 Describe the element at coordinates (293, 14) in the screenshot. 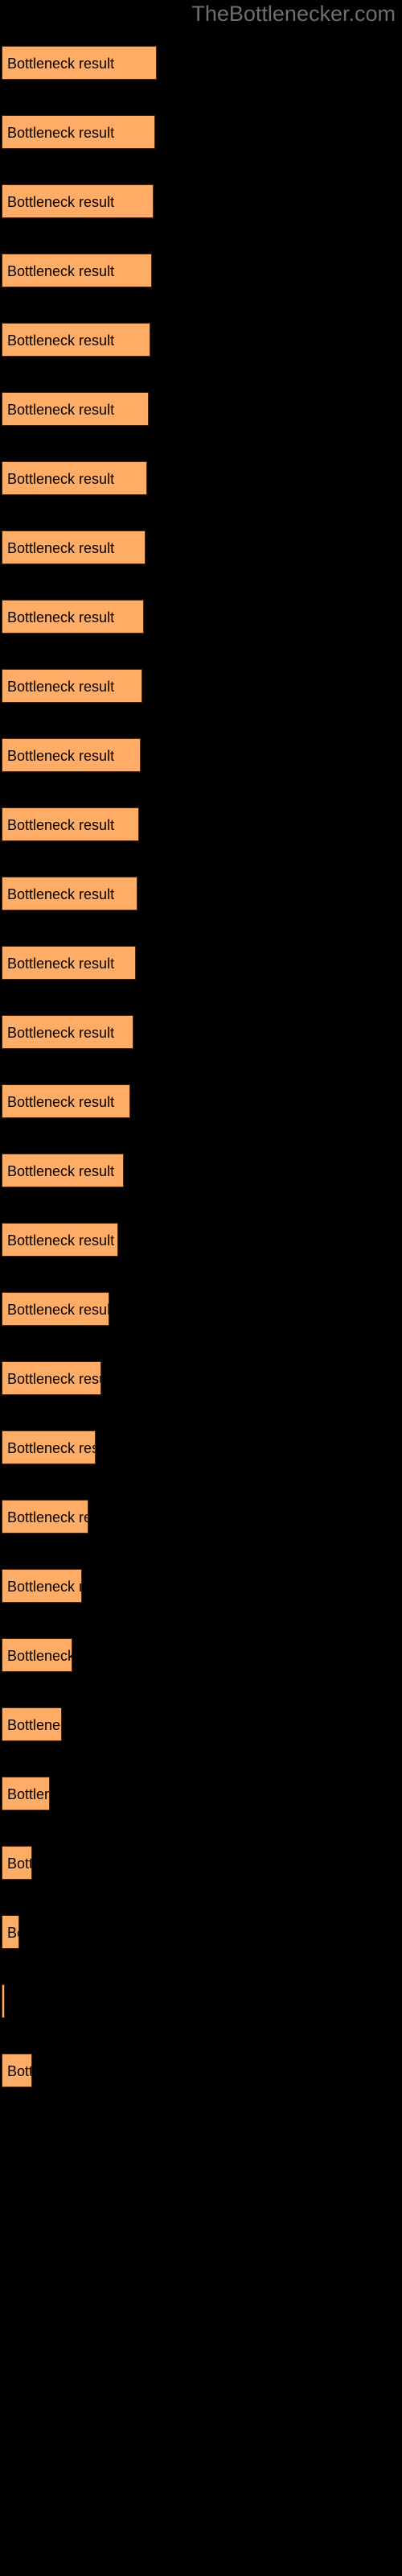

I see `site-title: TheBottlenecker.com` at that location.